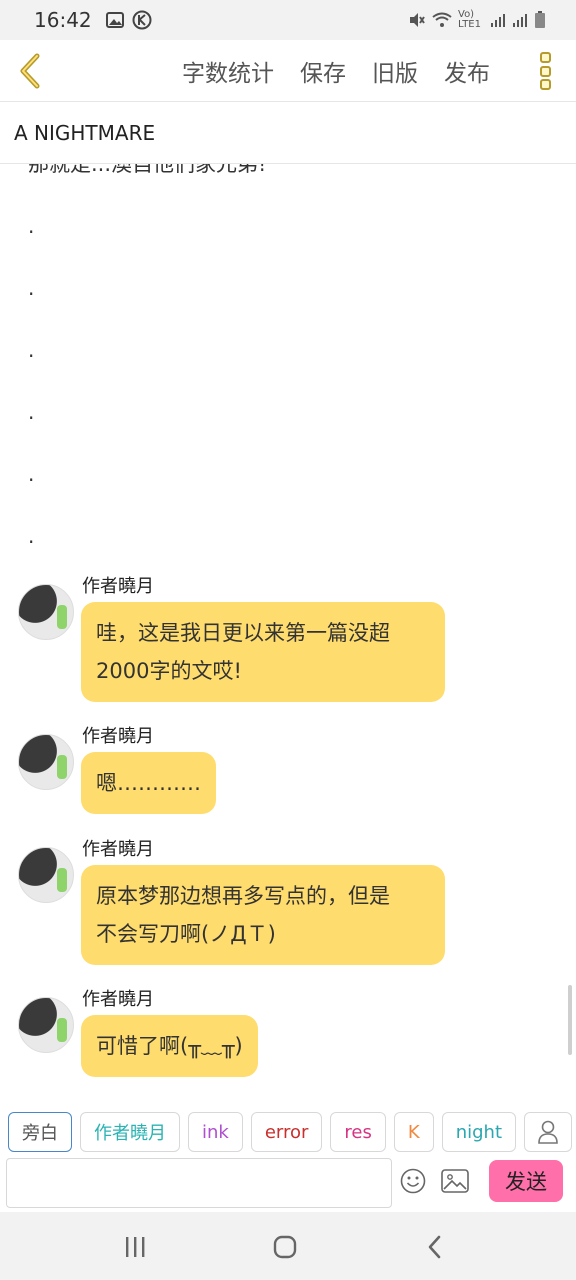 Image resolution: width=576 pixels, height=1280 pixels. I want to click on system-back-button, so click(435, 1247).